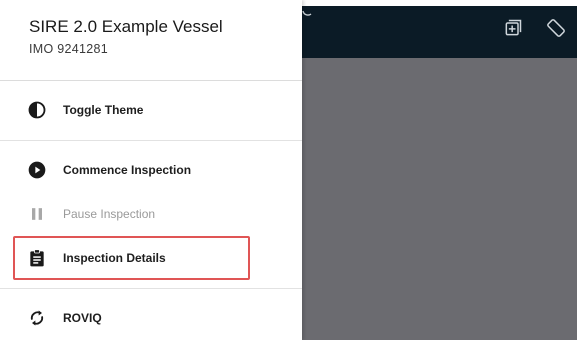 The image size is (577, 340). Describe the element at coordinates (127, 170) in the screenshot. I see `menu-item-label: Commence Inspection` at that location.